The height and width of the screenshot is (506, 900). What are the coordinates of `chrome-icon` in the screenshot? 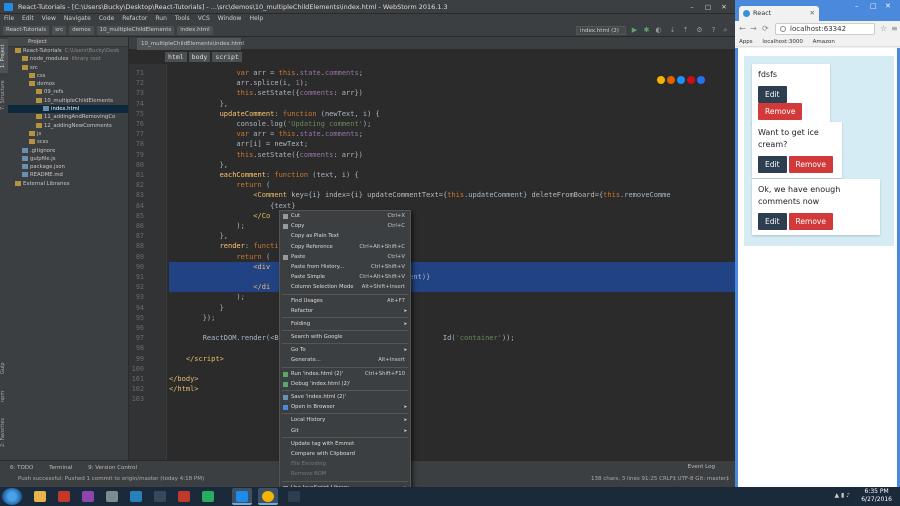 It's located at (661, 80).